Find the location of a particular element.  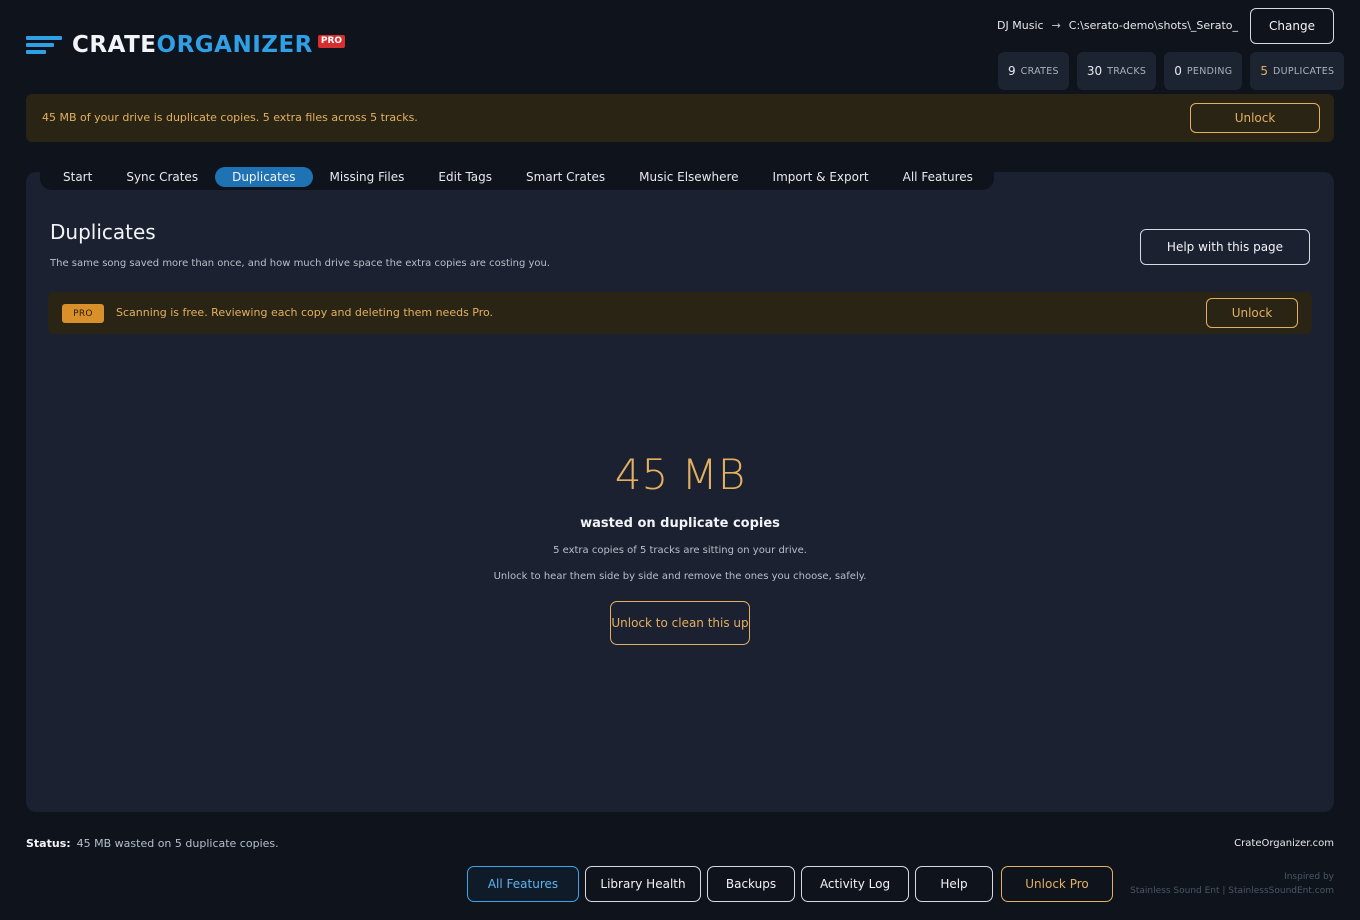

status-label: Status: is located at coordinates (48, 843).